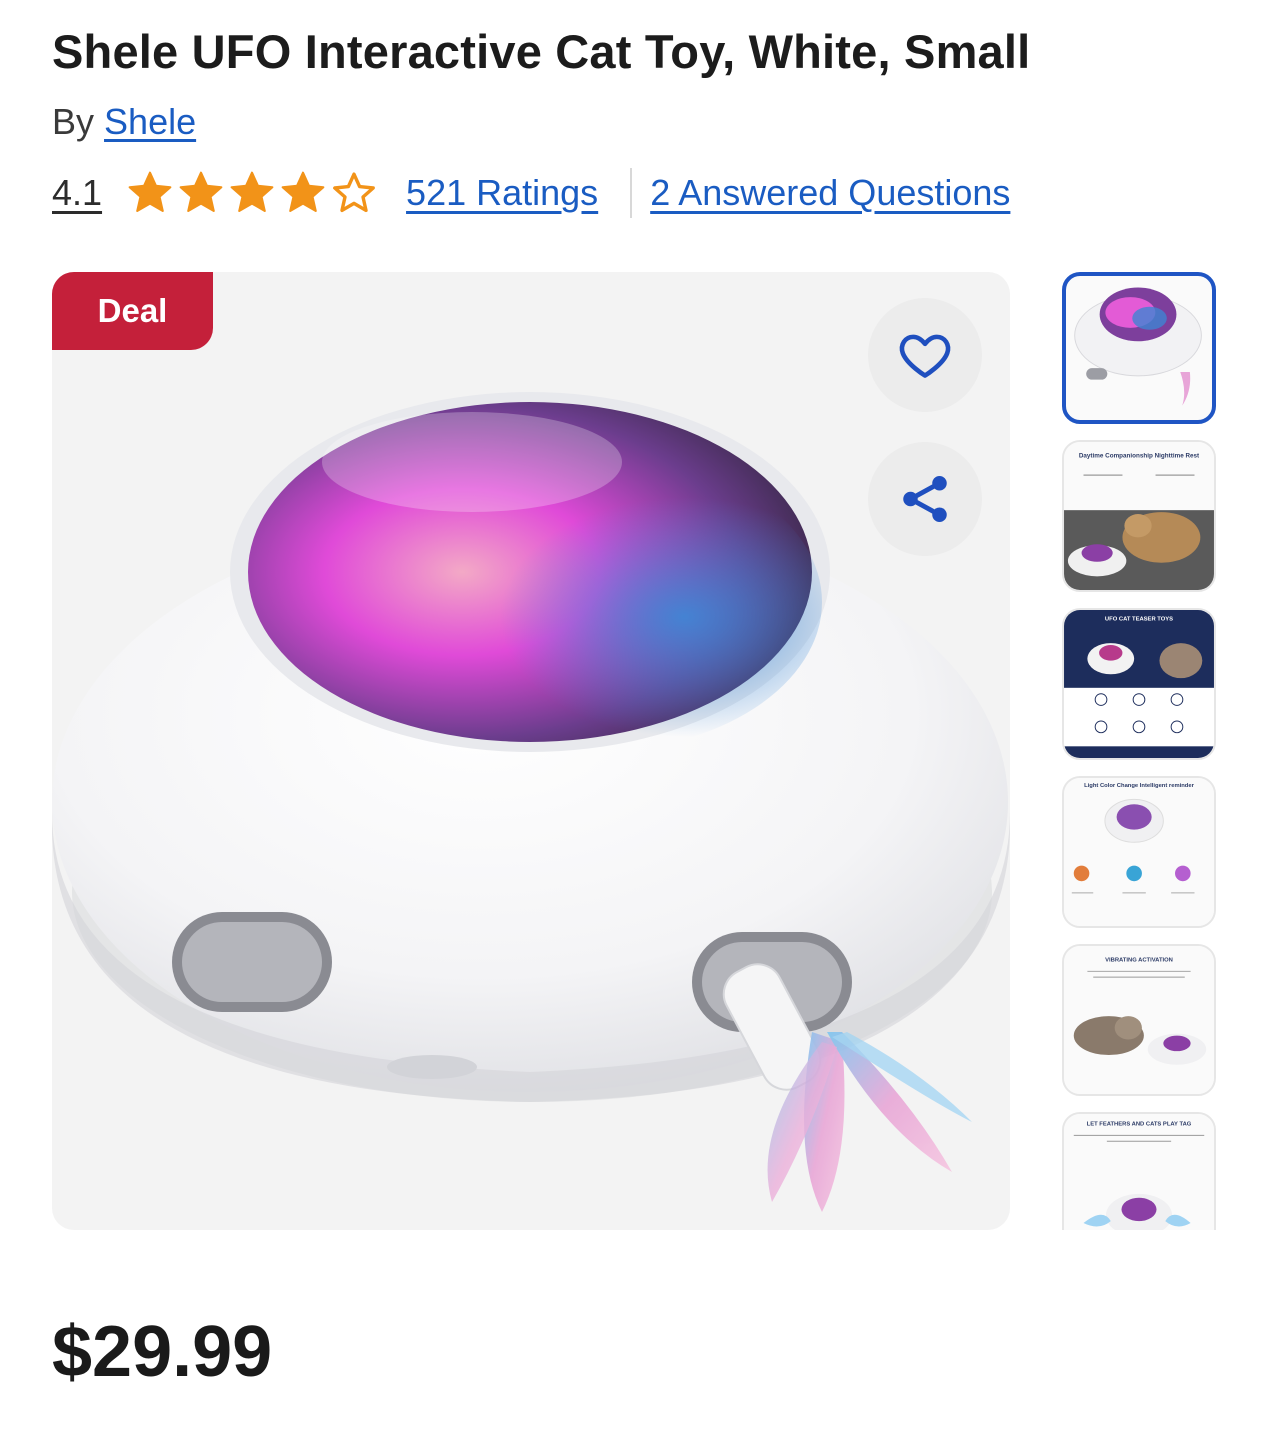 The height and width of the screenshot is (1440, 1268). I want to click on answered-questions-link: 2 Answered Questions, so click(830, 193).